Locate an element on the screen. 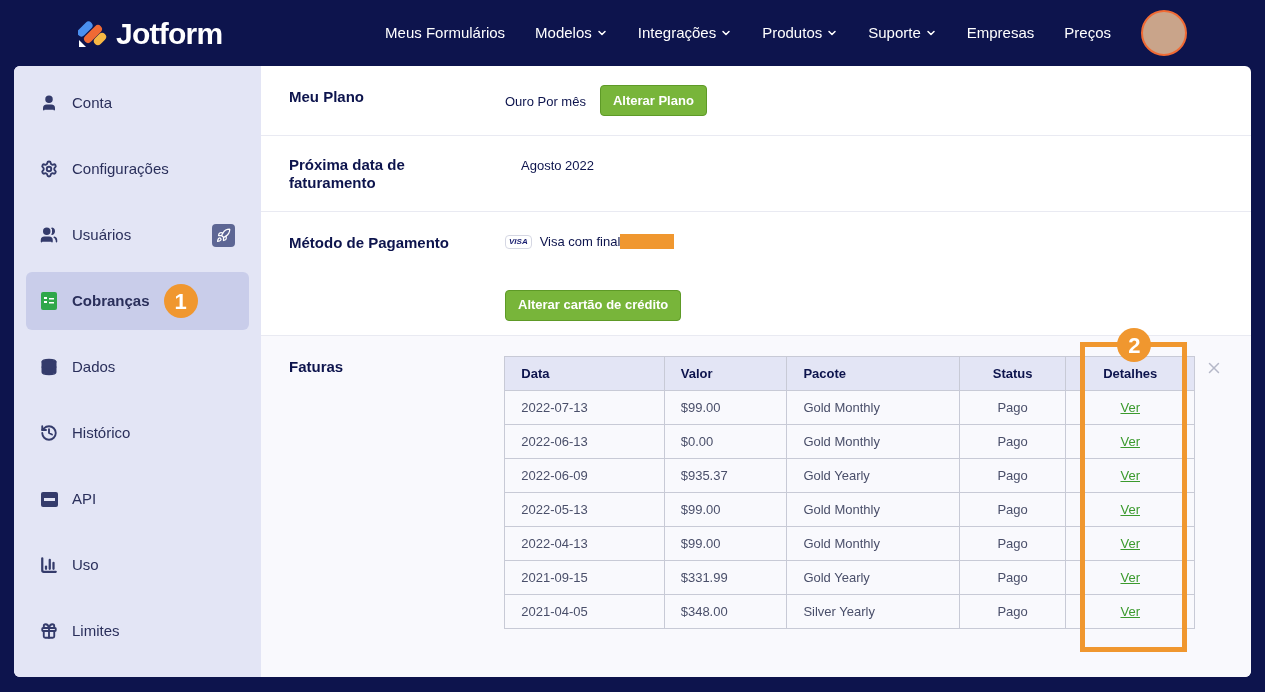 Image resolution: width=1265 pixels, height=692 pixels. gift-icon is located at coordinates (49, 631).